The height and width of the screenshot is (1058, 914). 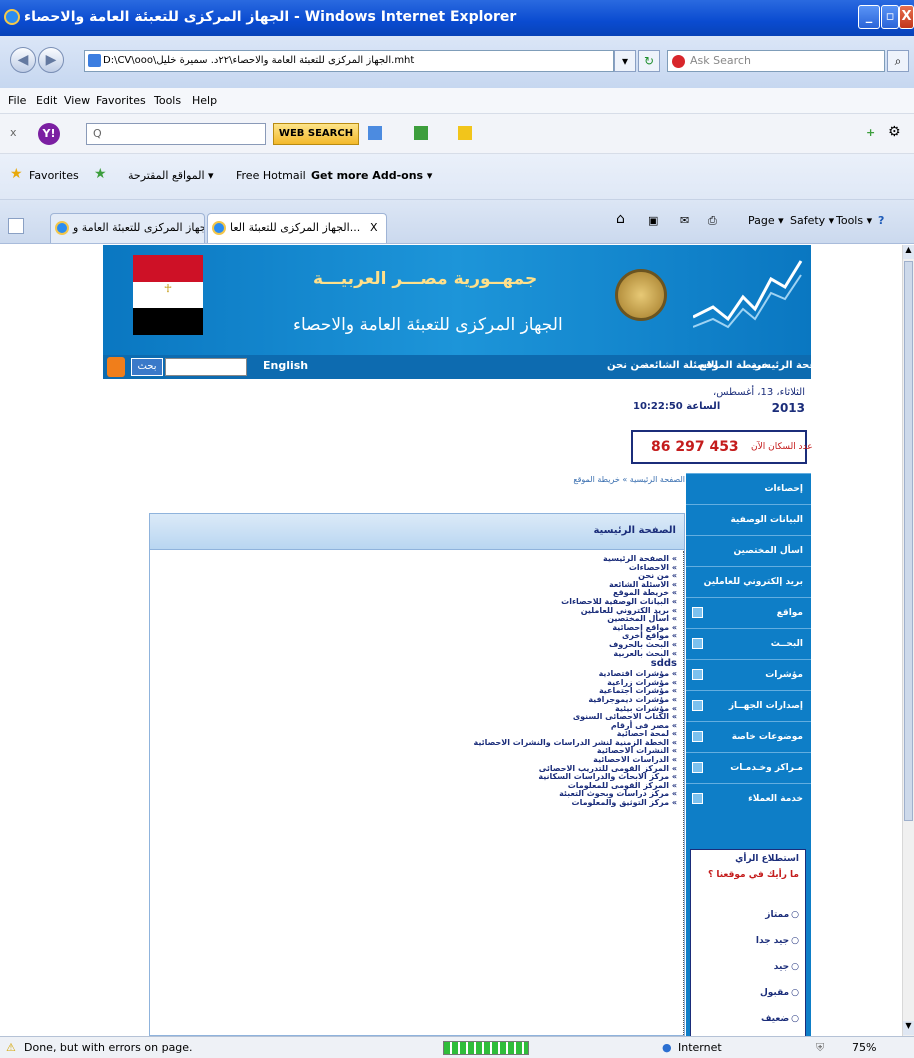 I want to click on tab-2: الجهاز المركزى للتعبئة العا... X, so click(x=297, y=228).